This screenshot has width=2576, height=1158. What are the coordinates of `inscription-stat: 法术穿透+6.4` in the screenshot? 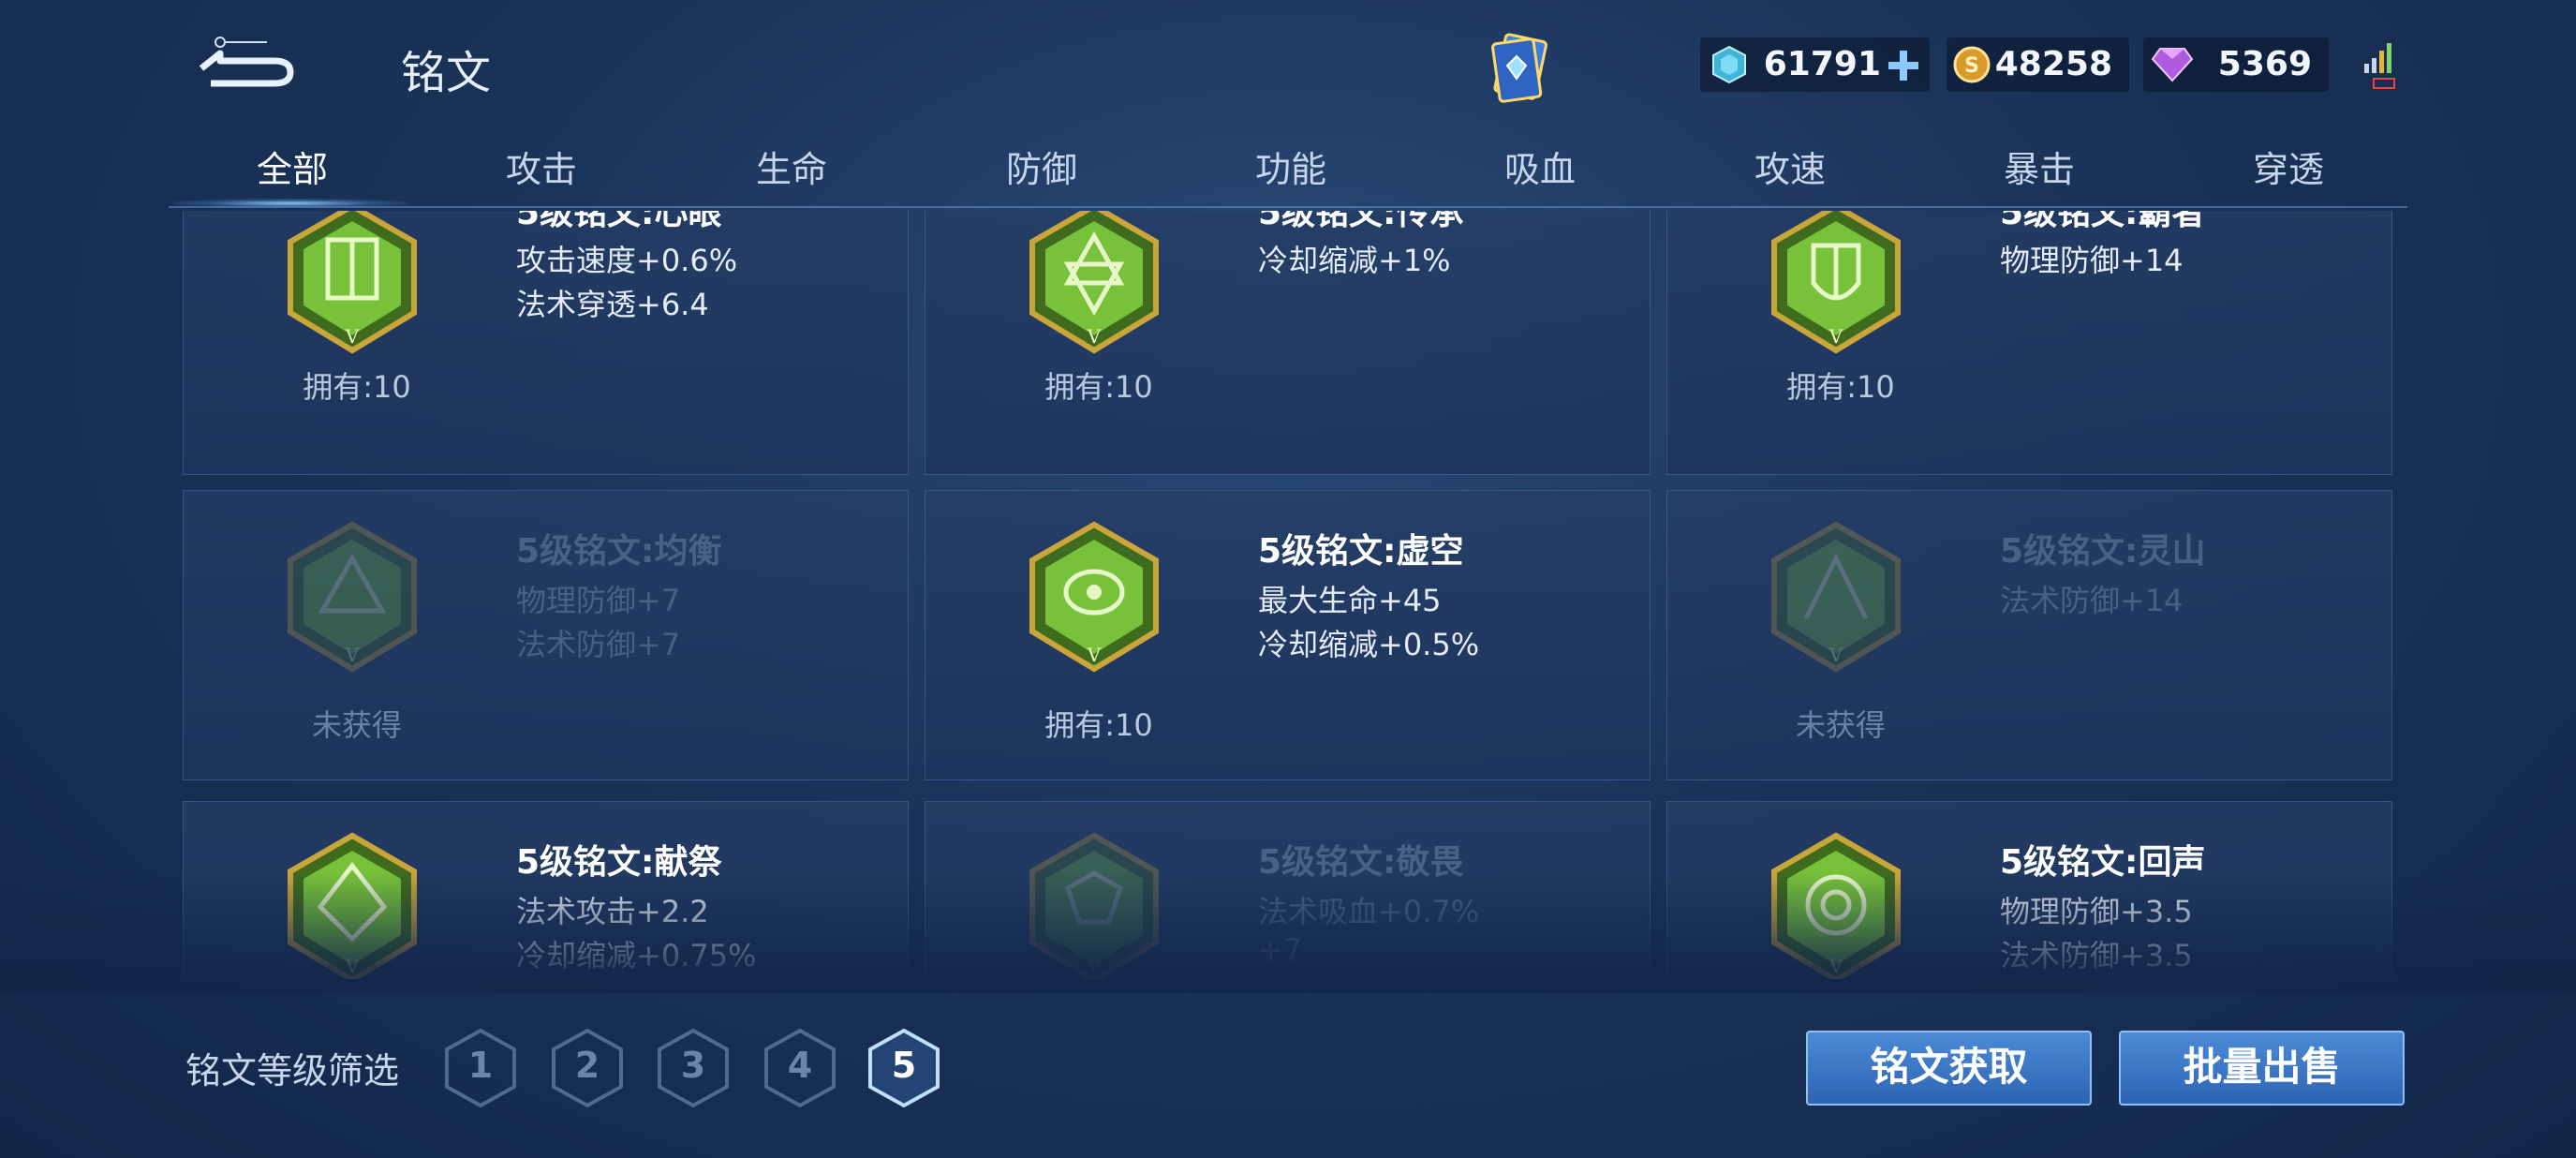 It's located at (612, 304).